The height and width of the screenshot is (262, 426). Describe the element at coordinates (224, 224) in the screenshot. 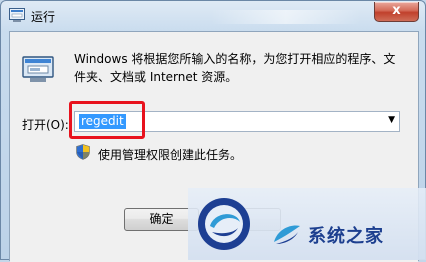

I see `xitongzhijia-logo-icon` at that location.